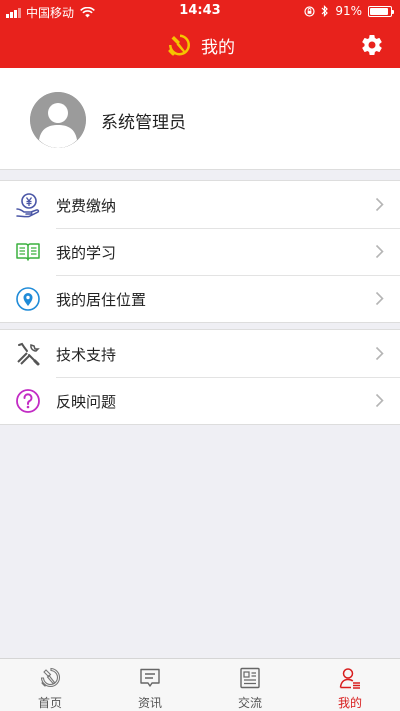 The image size is (400, 711). I want to click on default-avatar-icon, so click(58, 120).